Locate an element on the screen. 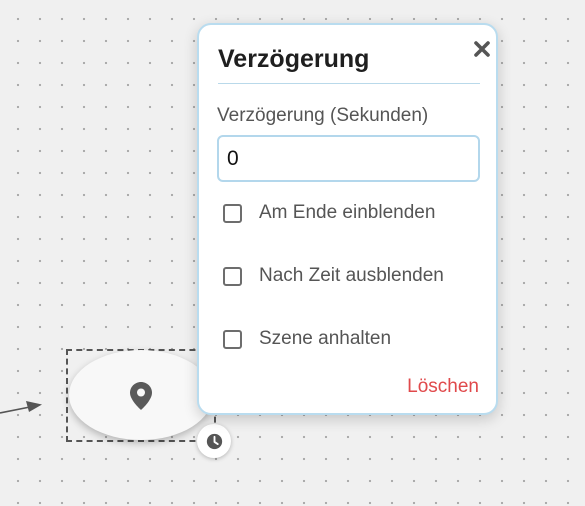 The height and width of the screenshot is (506, 585). close-icon is located at coordinates (482, 49).